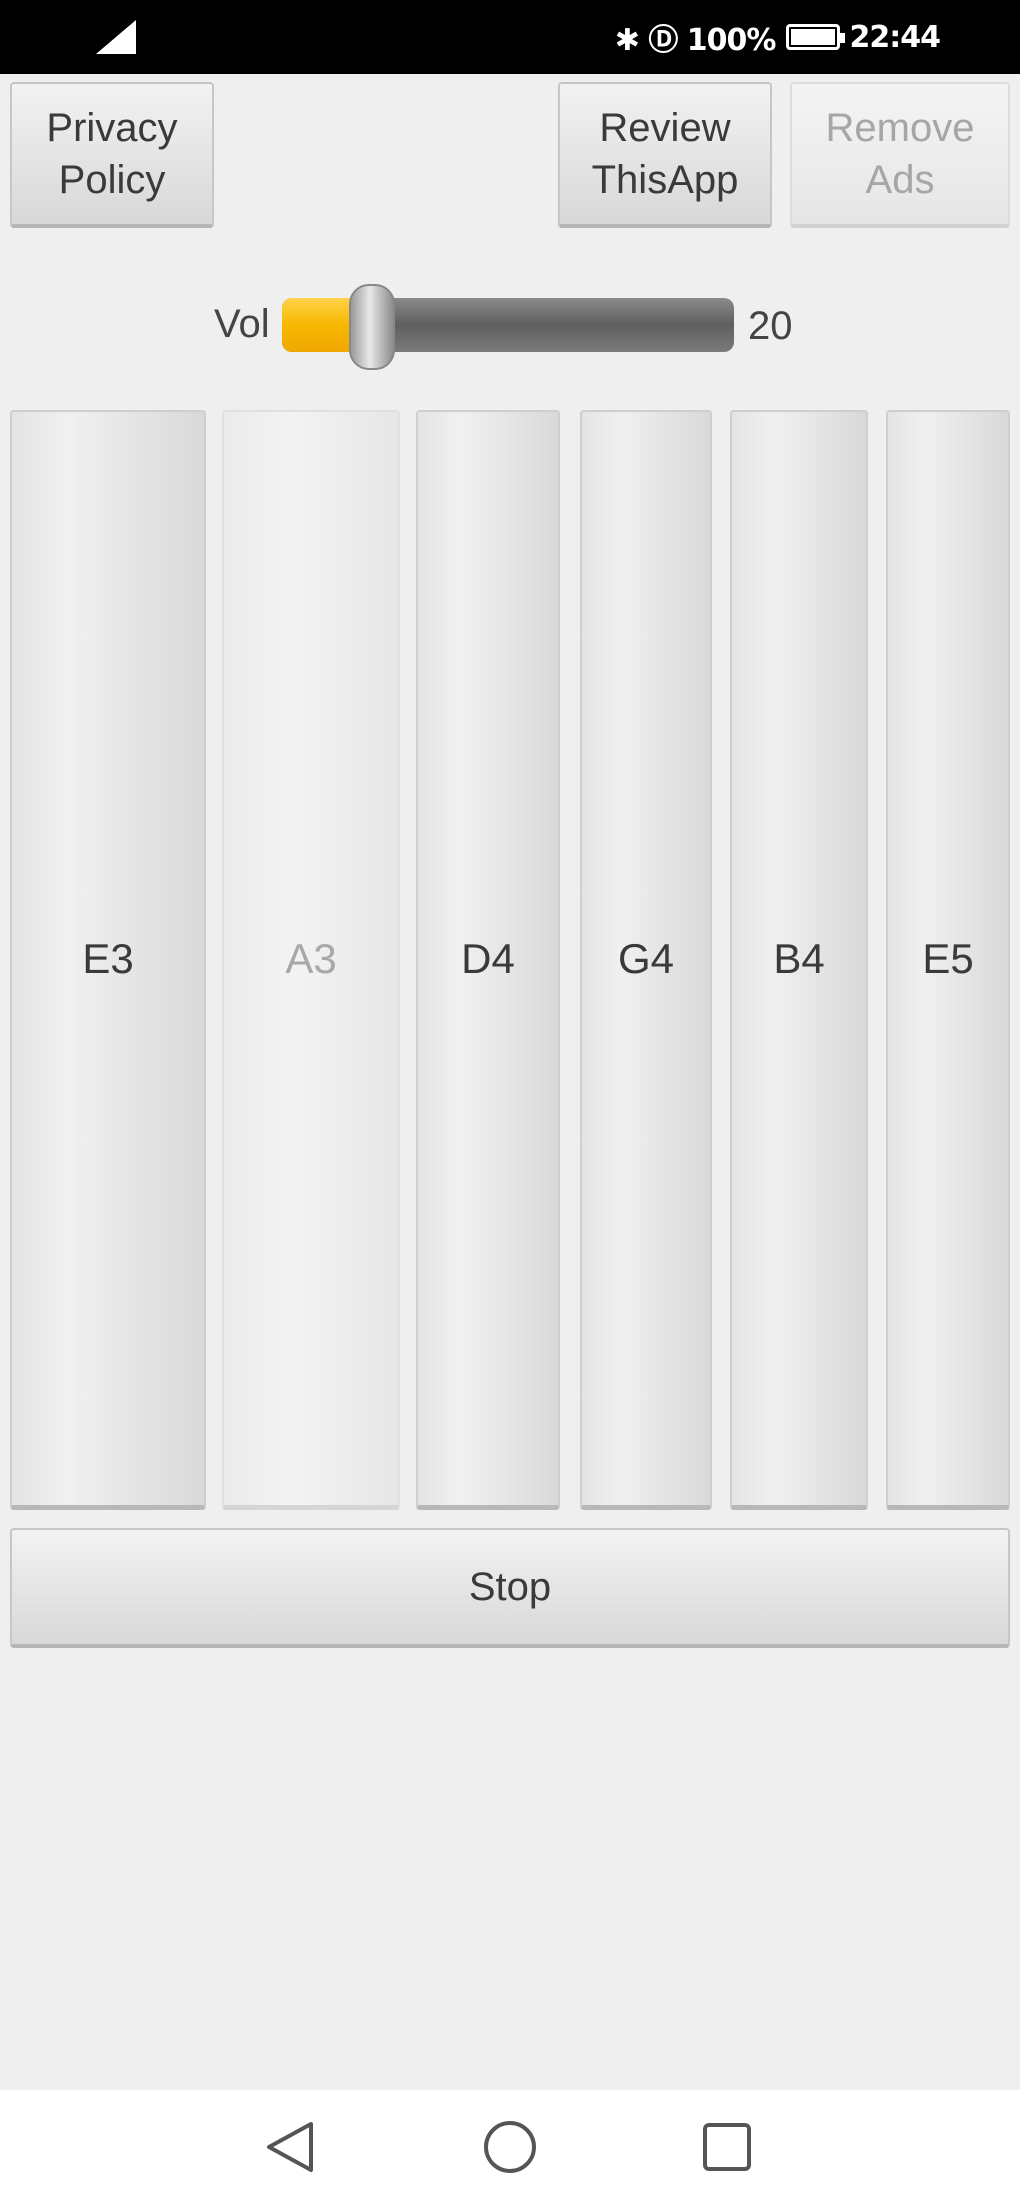 This screenshot has width=1020, height=2204. What do you see at coordinates (242, 324) in the screenshot?
I see `volume-label: Vol` at bounding box center [242, 324].